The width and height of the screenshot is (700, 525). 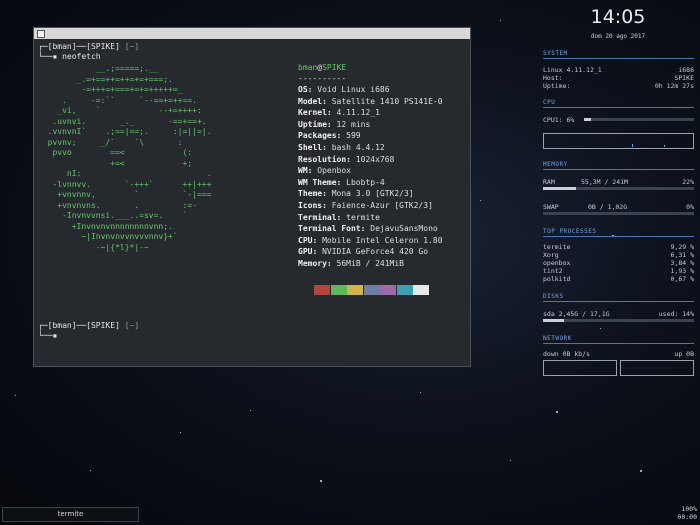 What do you see at coordinates (334, 171) in the screenshot?
I see `info-value: Openbox` at bounding box center [334, 171].